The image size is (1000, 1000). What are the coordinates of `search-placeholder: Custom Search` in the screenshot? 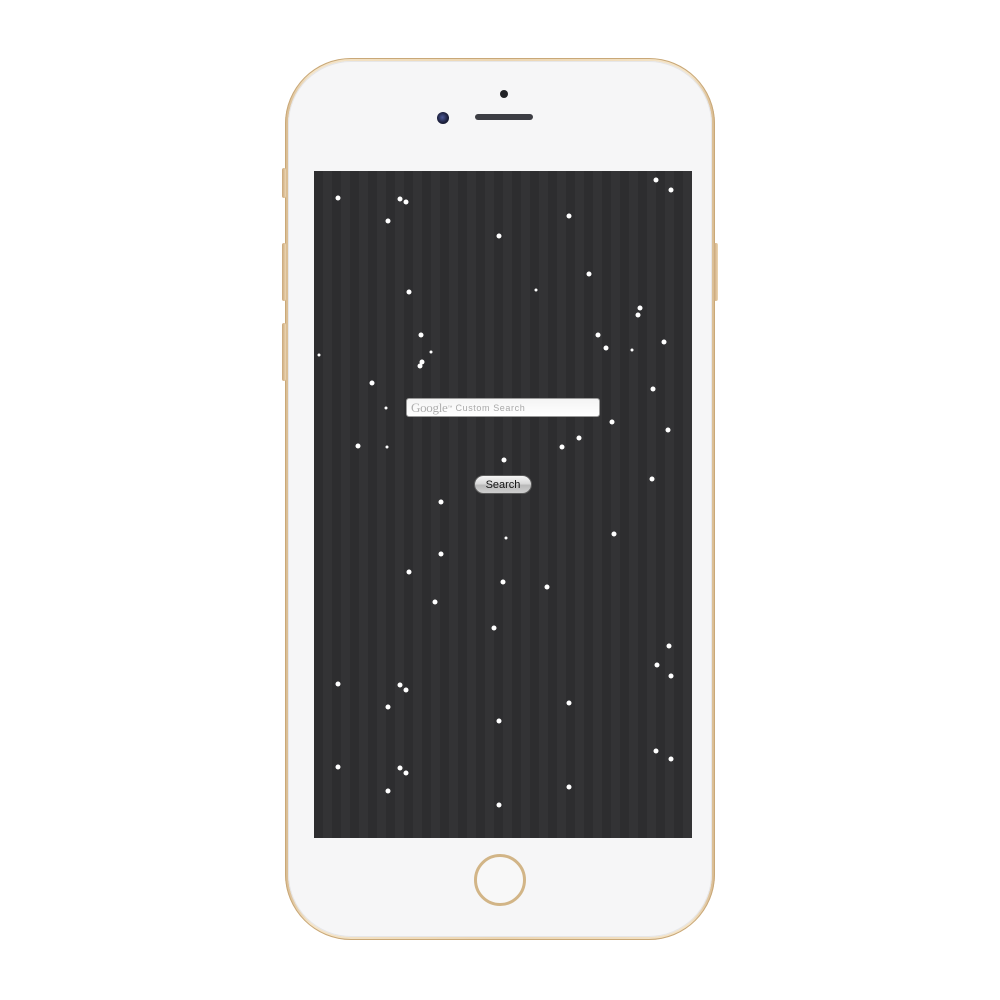 It's located at (490, 407).